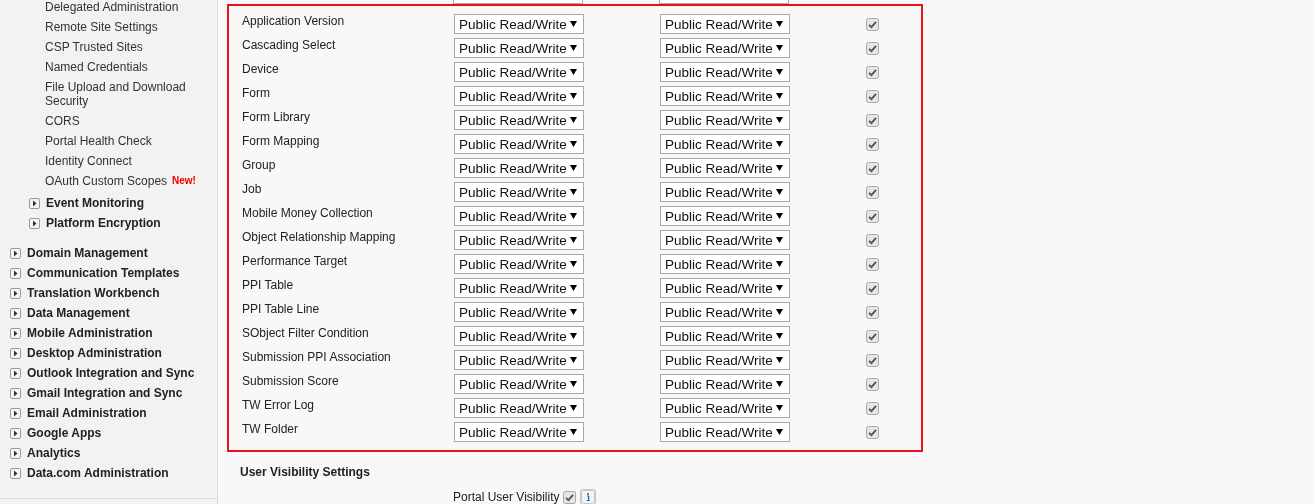 Image resolution: width=1314 pixels, height=504 pixels. What do you see at coordinates (88, 161) in the screenshot?
I see `sidebar-link: Identity Connect` at bounding box center [88, 161].